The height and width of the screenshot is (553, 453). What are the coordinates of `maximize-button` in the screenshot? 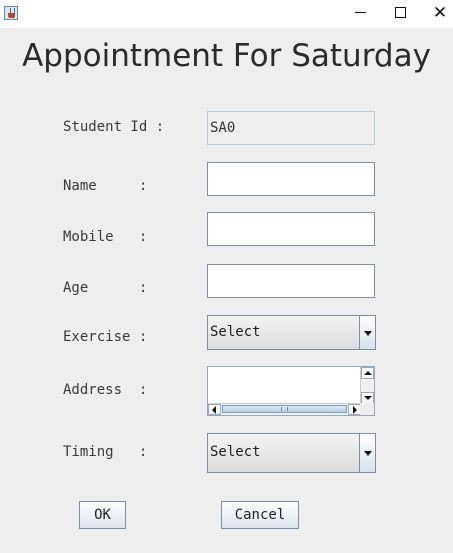 It's located at (400, 14).